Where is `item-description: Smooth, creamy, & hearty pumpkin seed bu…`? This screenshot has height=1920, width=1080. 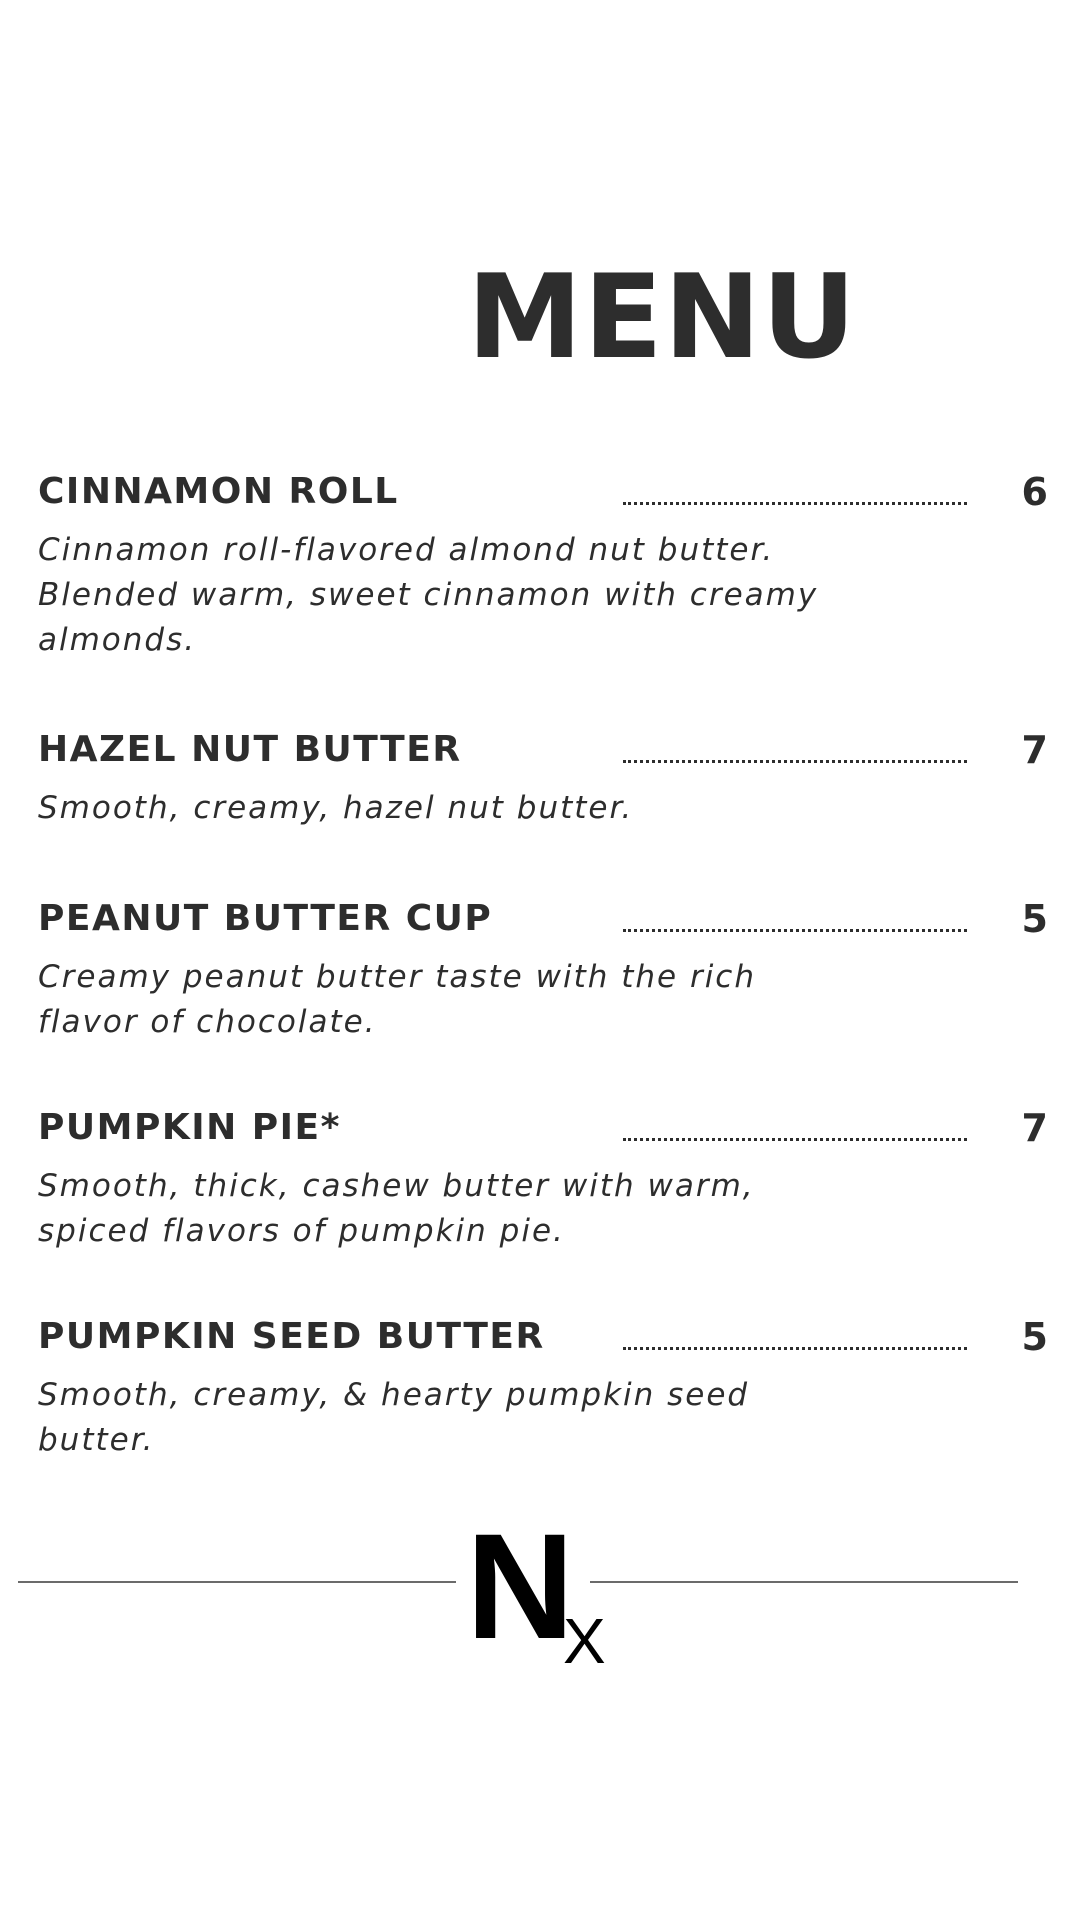 item-description: Smooth, creamy, & hearty pumpkin seed bu… is located at coordinates (394, 1417).